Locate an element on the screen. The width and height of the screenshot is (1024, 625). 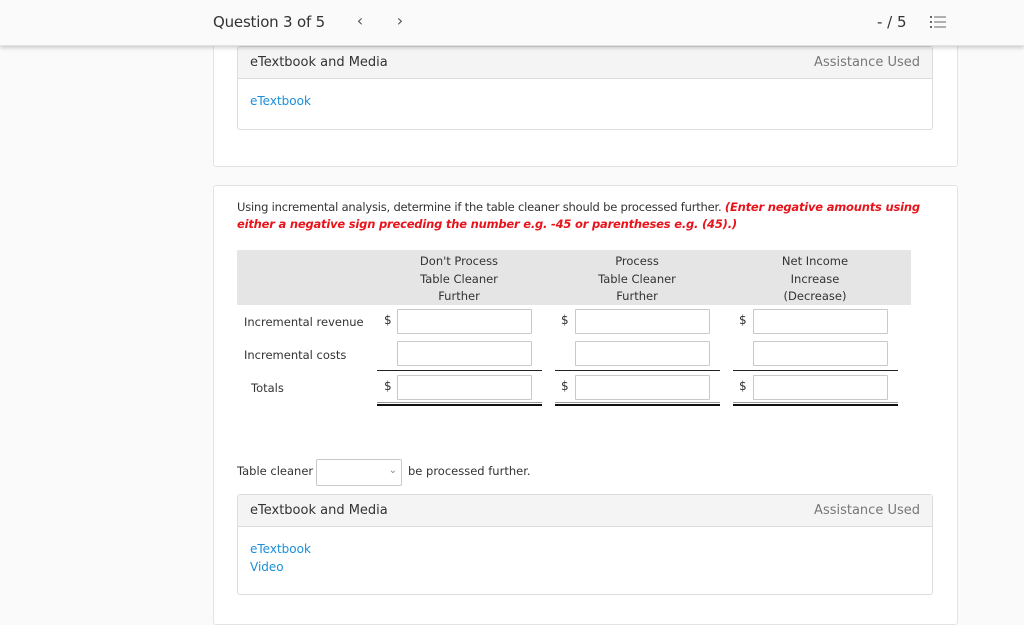
question-list-icon is located at coordinates (938, 22).